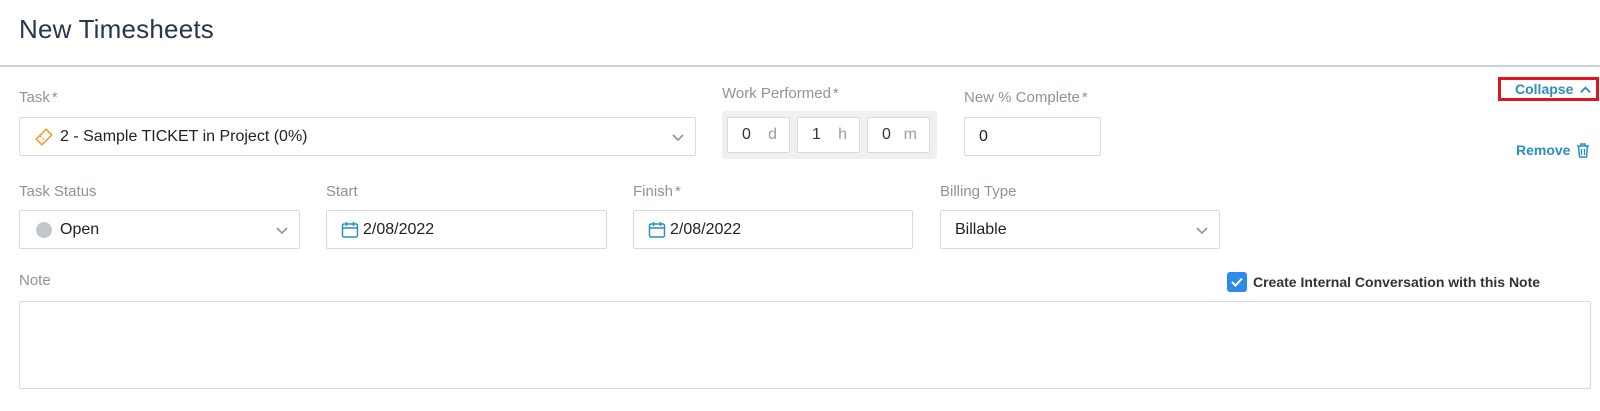 The width and height of the screenshot is (1600, 411). I want to click on status-dot-icon, so click(44, 229).